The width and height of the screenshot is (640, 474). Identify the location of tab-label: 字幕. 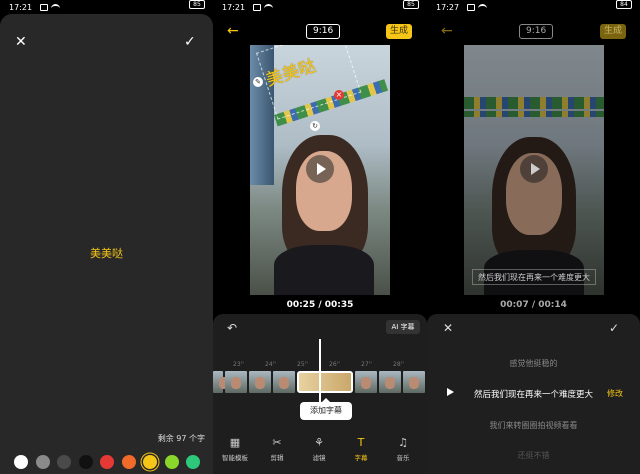
(361, 458).